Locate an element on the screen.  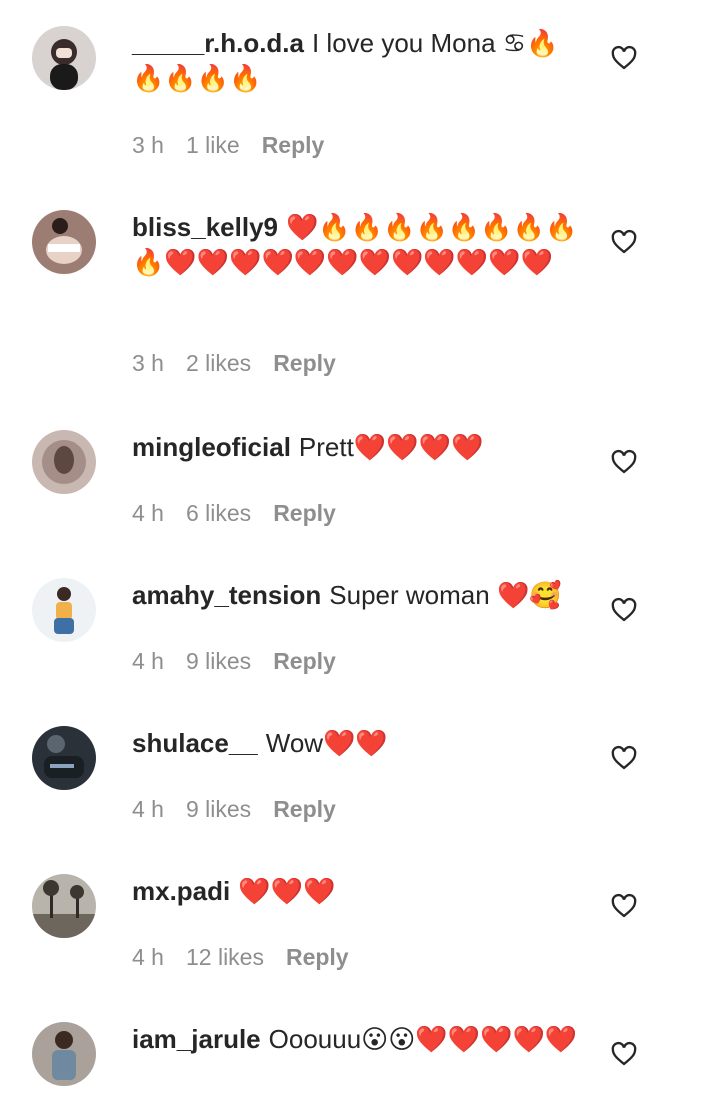
comment-body: shulace__ Wow❤️❤️ is located at coordinates (357, 743).